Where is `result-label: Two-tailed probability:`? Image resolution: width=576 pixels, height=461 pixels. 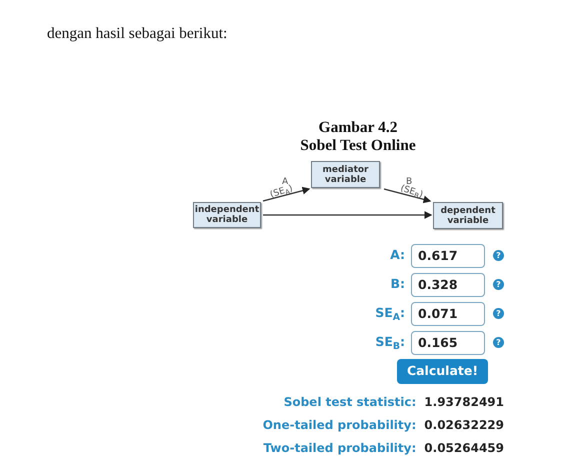
result-label: Two-tailed probability: is located at coordinates (339, 448).